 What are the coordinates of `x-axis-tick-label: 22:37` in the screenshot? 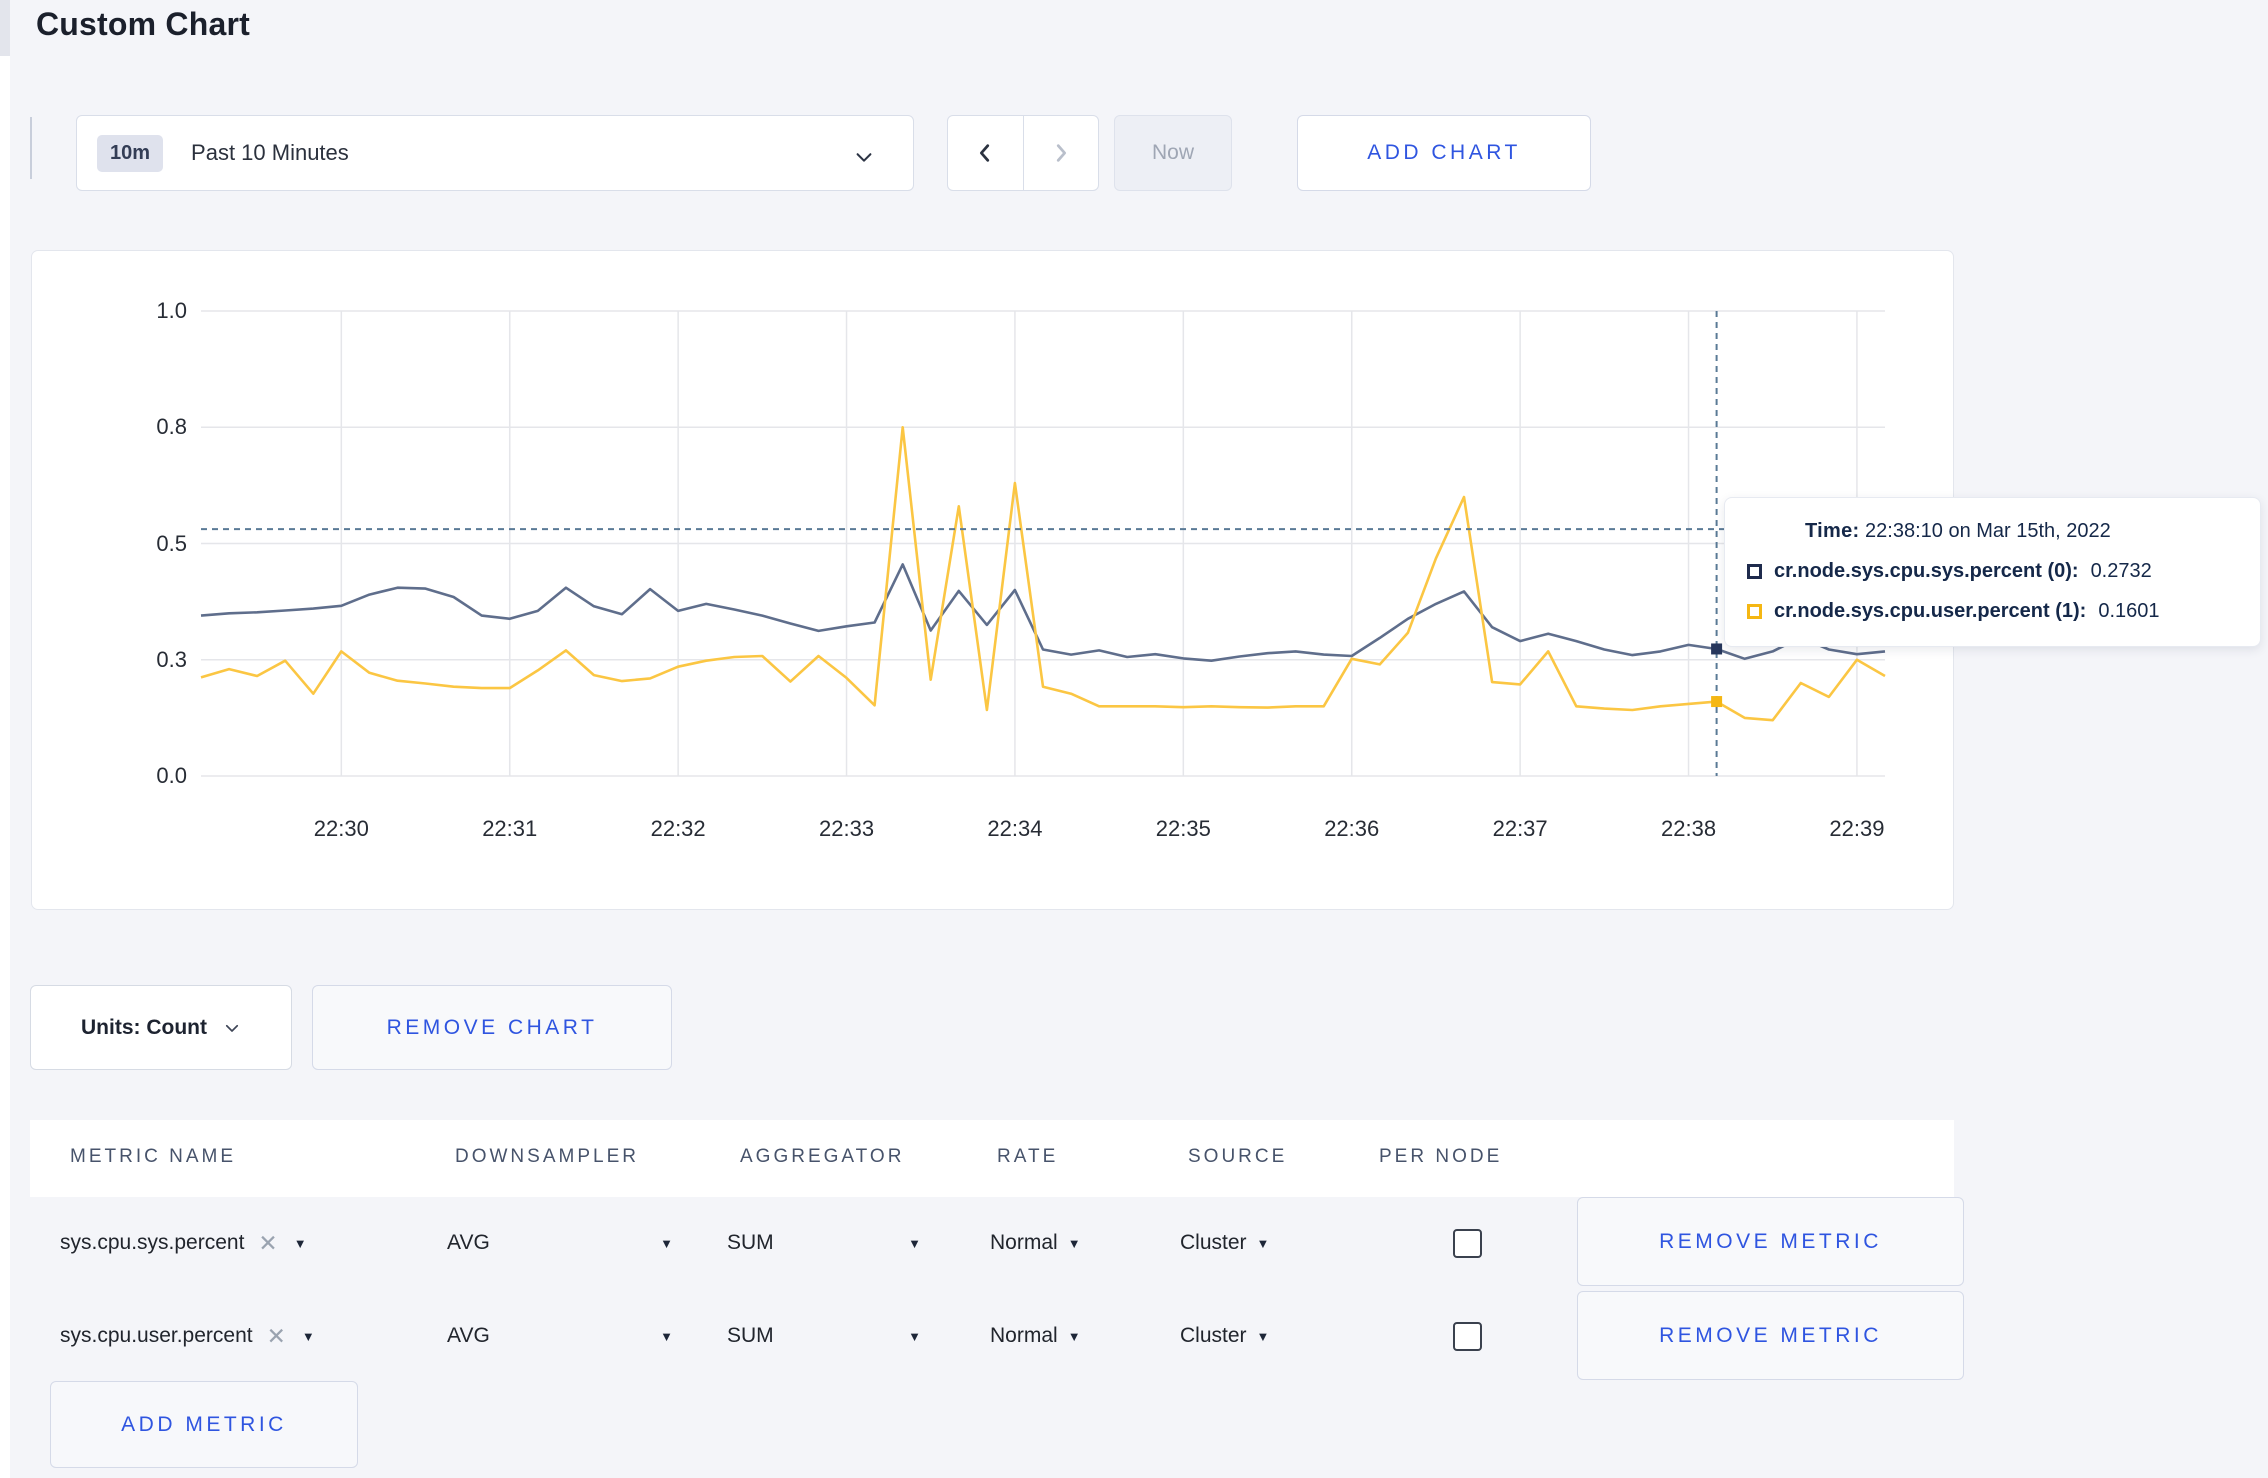 It's located at (1520, 828).